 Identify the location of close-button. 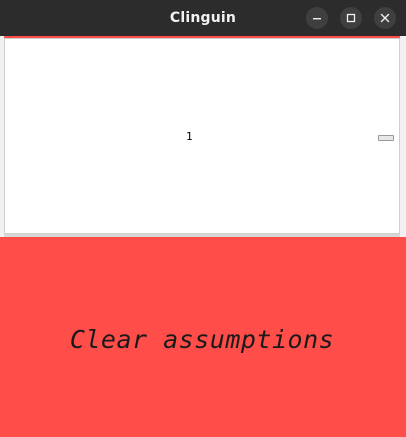
(385, 18).